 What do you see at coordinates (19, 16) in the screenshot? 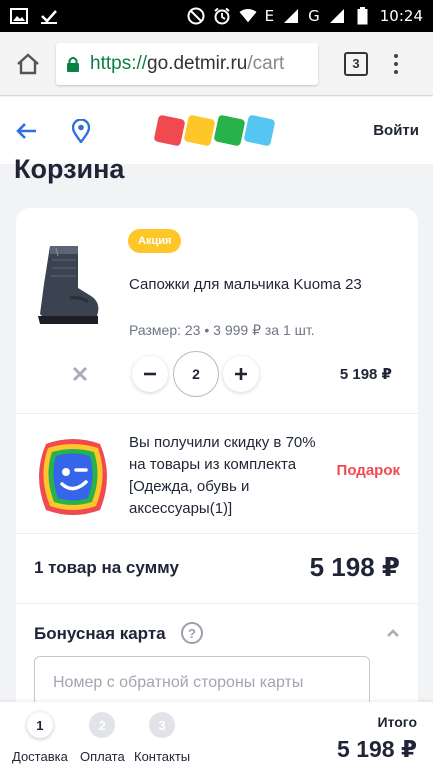
I see `image-icon` at bounding box center [19, 16].